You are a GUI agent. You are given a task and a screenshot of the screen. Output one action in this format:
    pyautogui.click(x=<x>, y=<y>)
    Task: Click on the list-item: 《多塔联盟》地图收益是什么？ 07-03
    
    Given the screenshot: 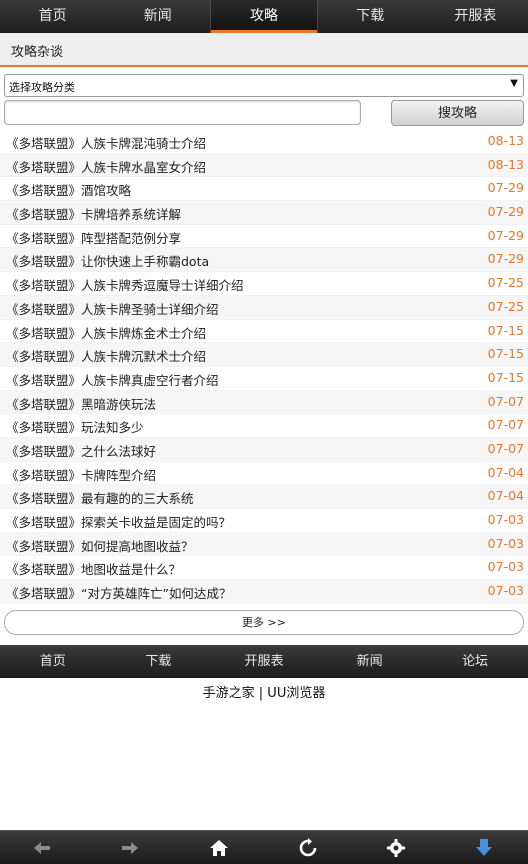 What is the action you would take?
    pyautogui.click(x=264, y=568)
    